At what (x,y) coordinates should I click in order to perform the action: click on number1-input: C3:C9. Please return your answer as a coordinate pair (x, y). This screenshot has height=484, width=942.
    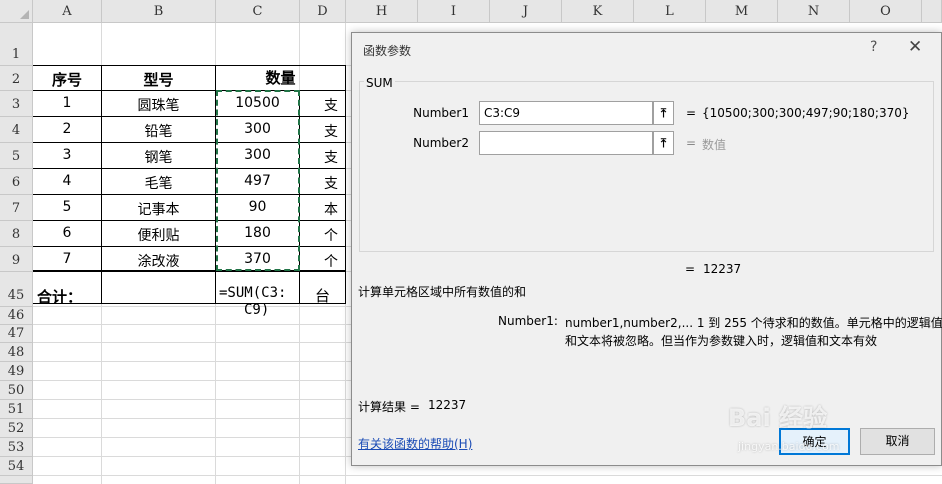
    Looking at the image, I should click on (566, 113).